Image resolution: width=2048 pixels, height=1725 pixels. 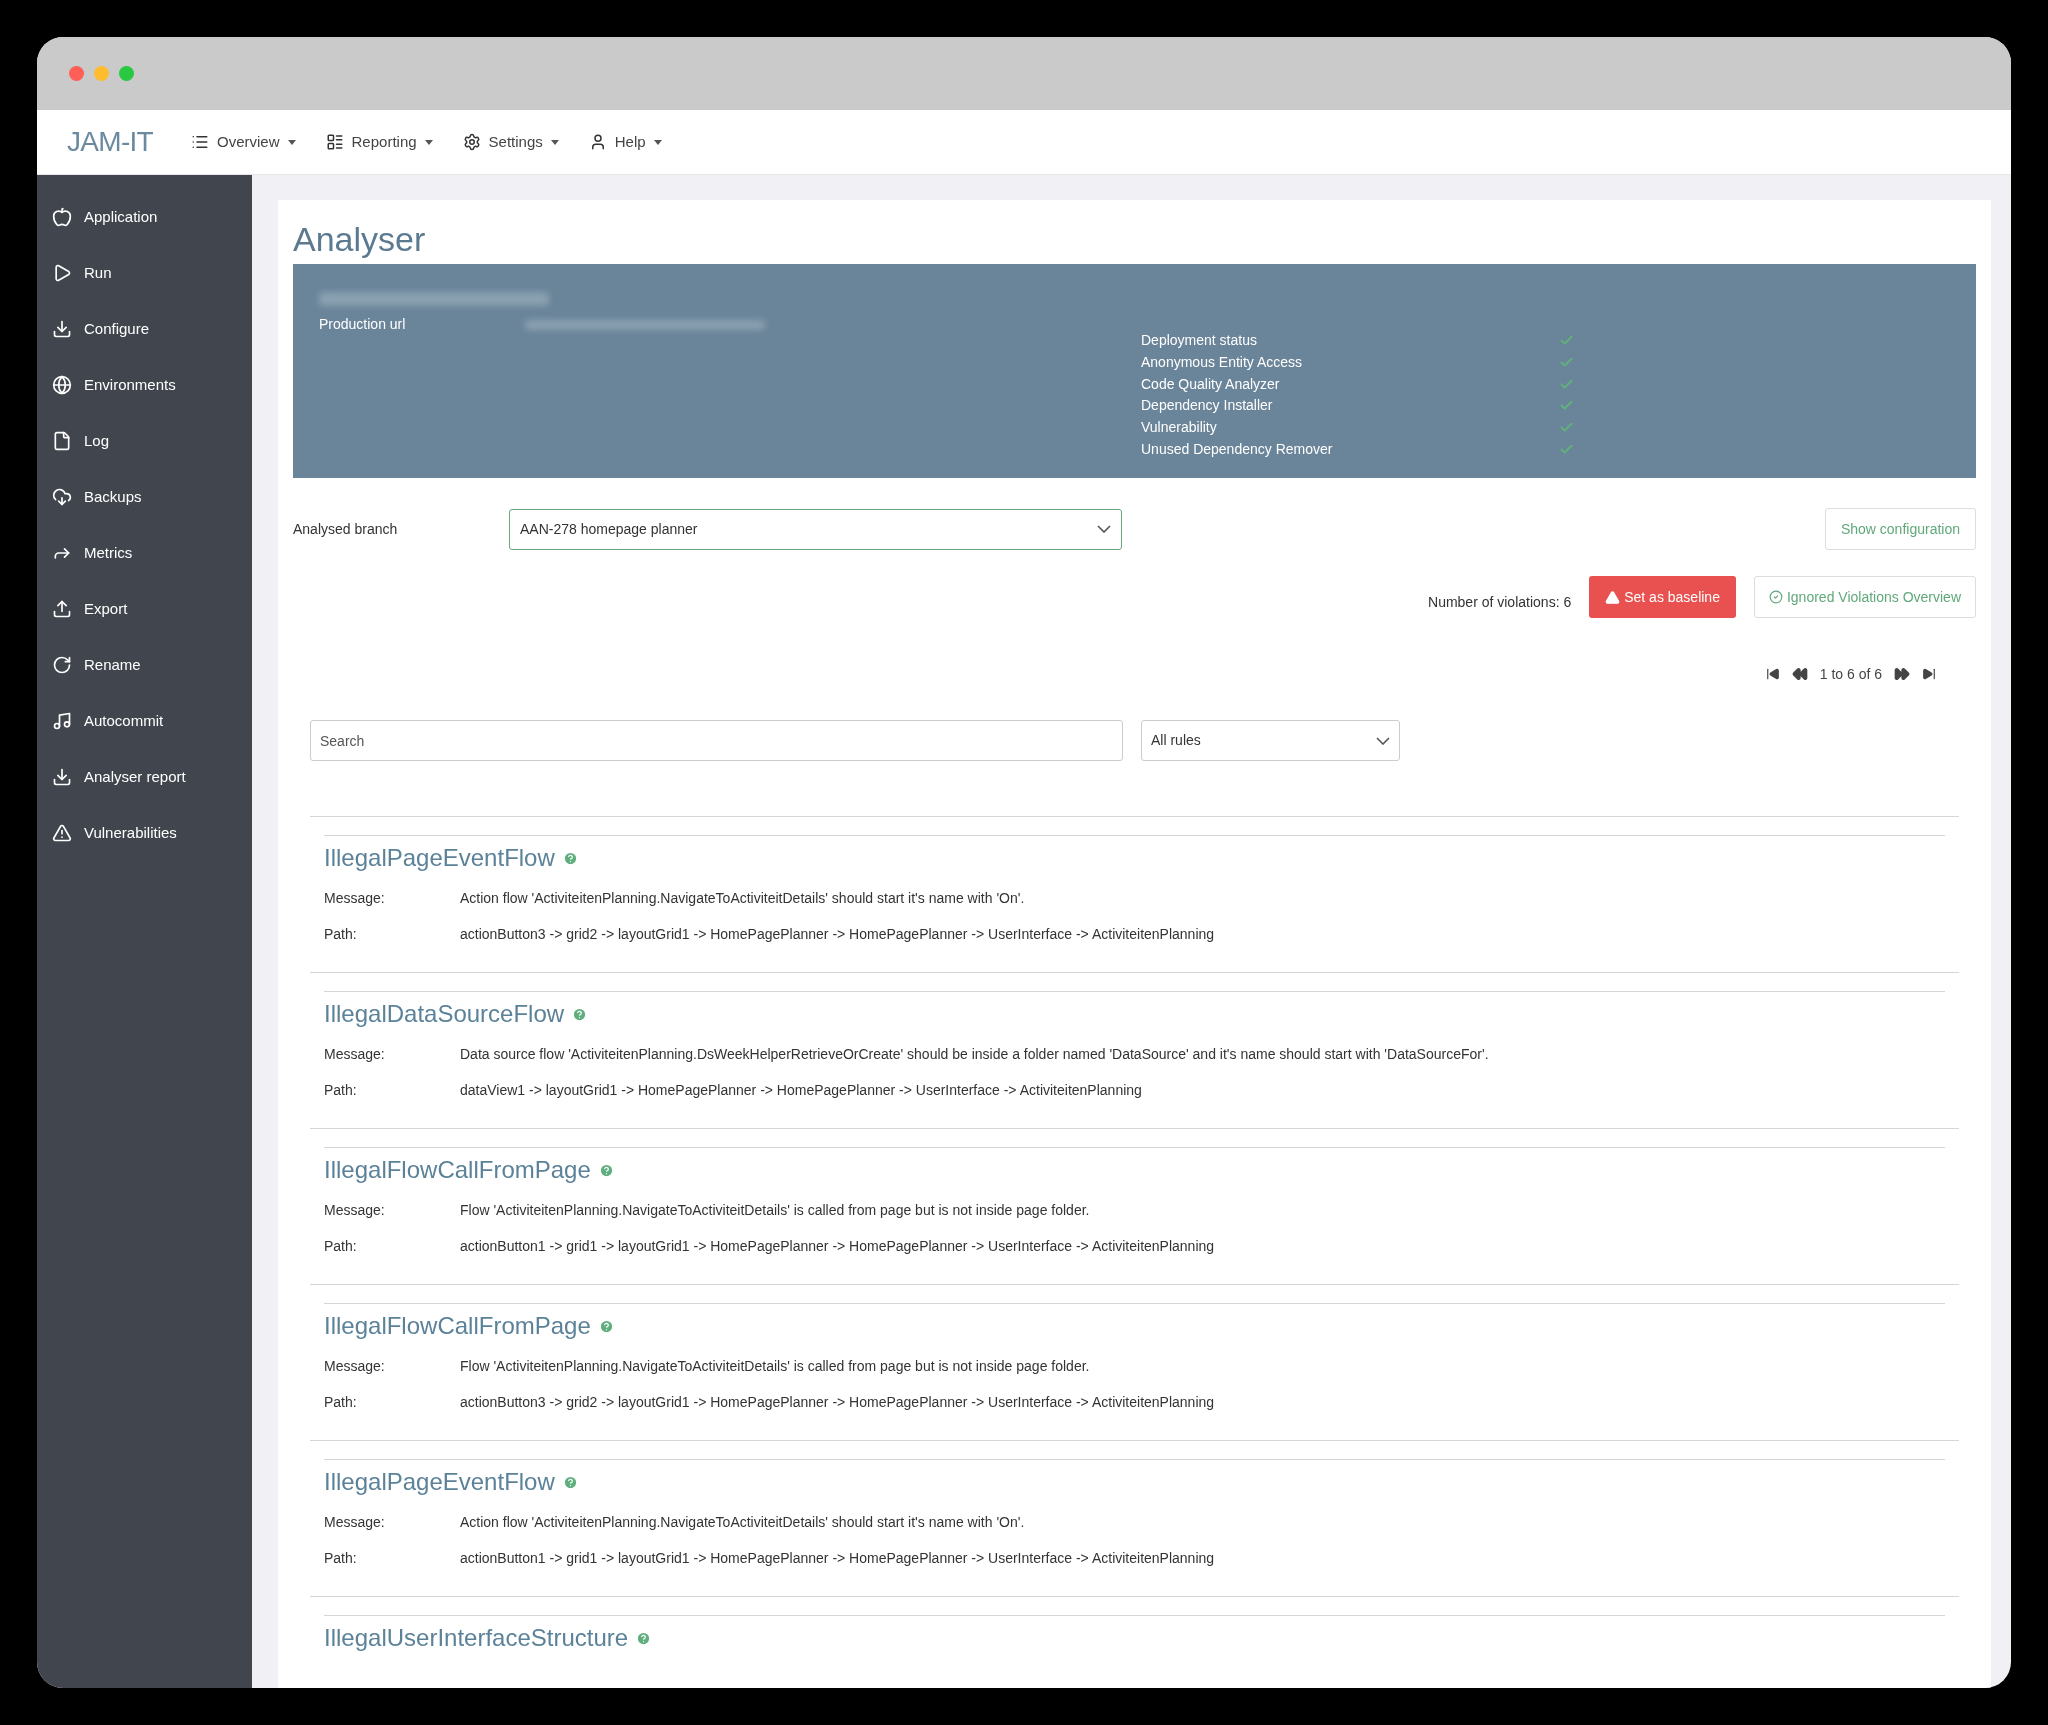 What do you see at coordinates (1222, 363) in the screenshot?
I see `status-label: Anonymous Entity Access` at bounding box center [1222, 363].